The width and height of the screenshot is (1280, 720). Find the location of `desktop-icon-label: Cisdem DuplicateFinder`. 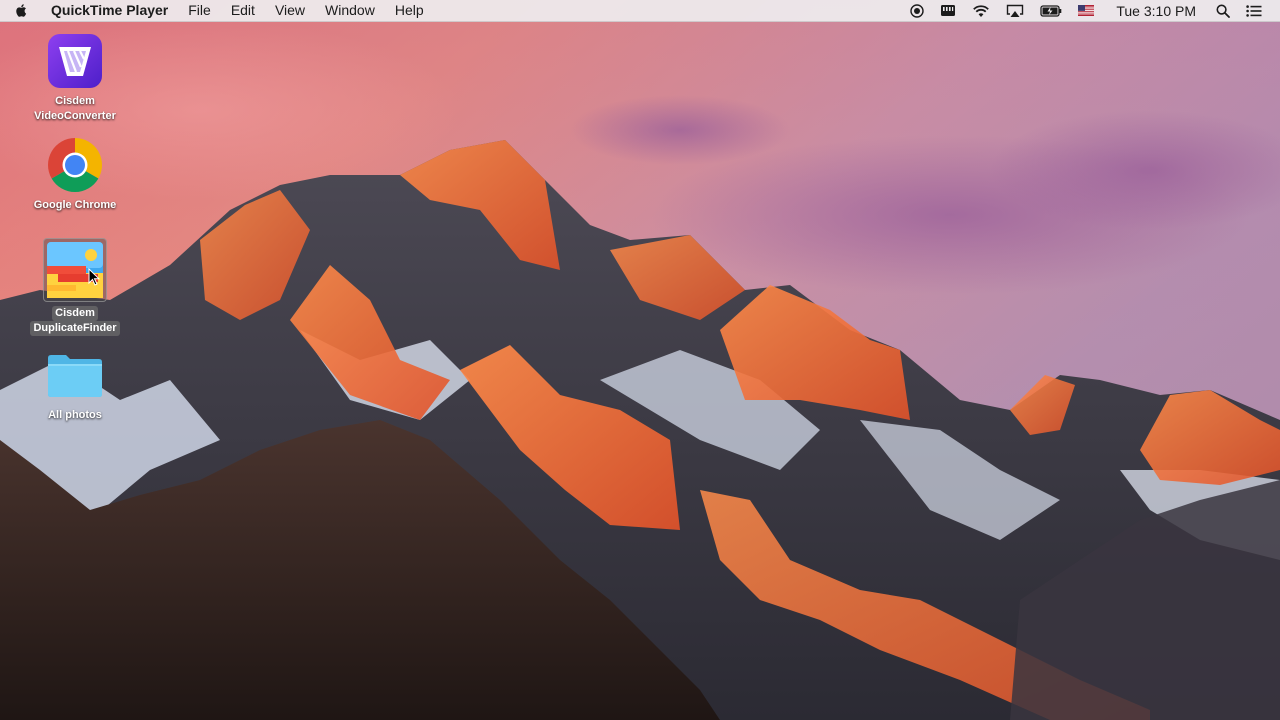

desktop-icon-label: Cisdem DuplicateFinder is located at coordinates (75, 321).